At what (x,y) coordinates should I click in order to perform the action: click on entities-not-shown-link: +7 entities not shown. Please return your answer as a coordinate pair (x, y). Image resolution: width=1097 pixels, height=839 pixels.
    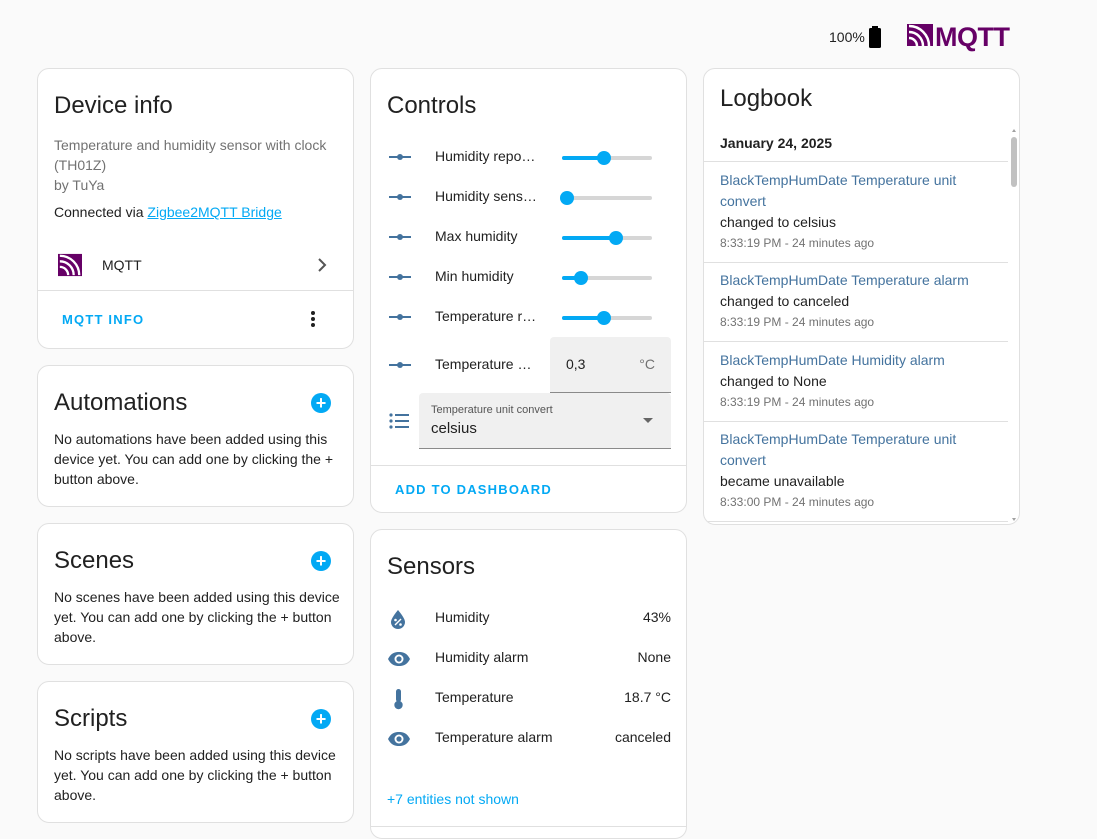
    Looking at the image, I should click on (453, 799).